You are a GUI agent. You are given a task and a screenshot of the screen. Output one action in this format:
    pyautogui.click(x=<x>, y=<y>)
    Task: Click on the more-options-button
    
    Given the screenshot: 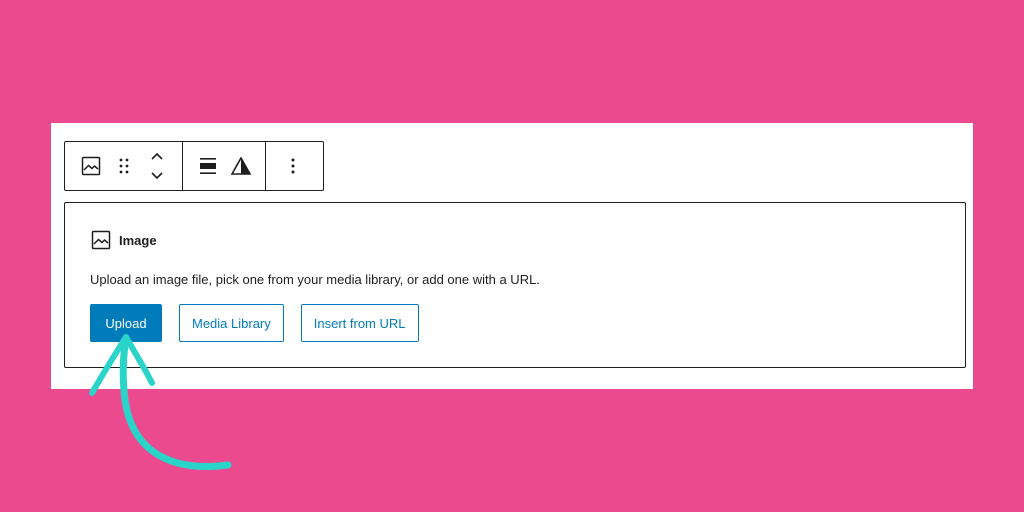 What is the action you would take?
    pyautogui.click(x=292, y=166)
    